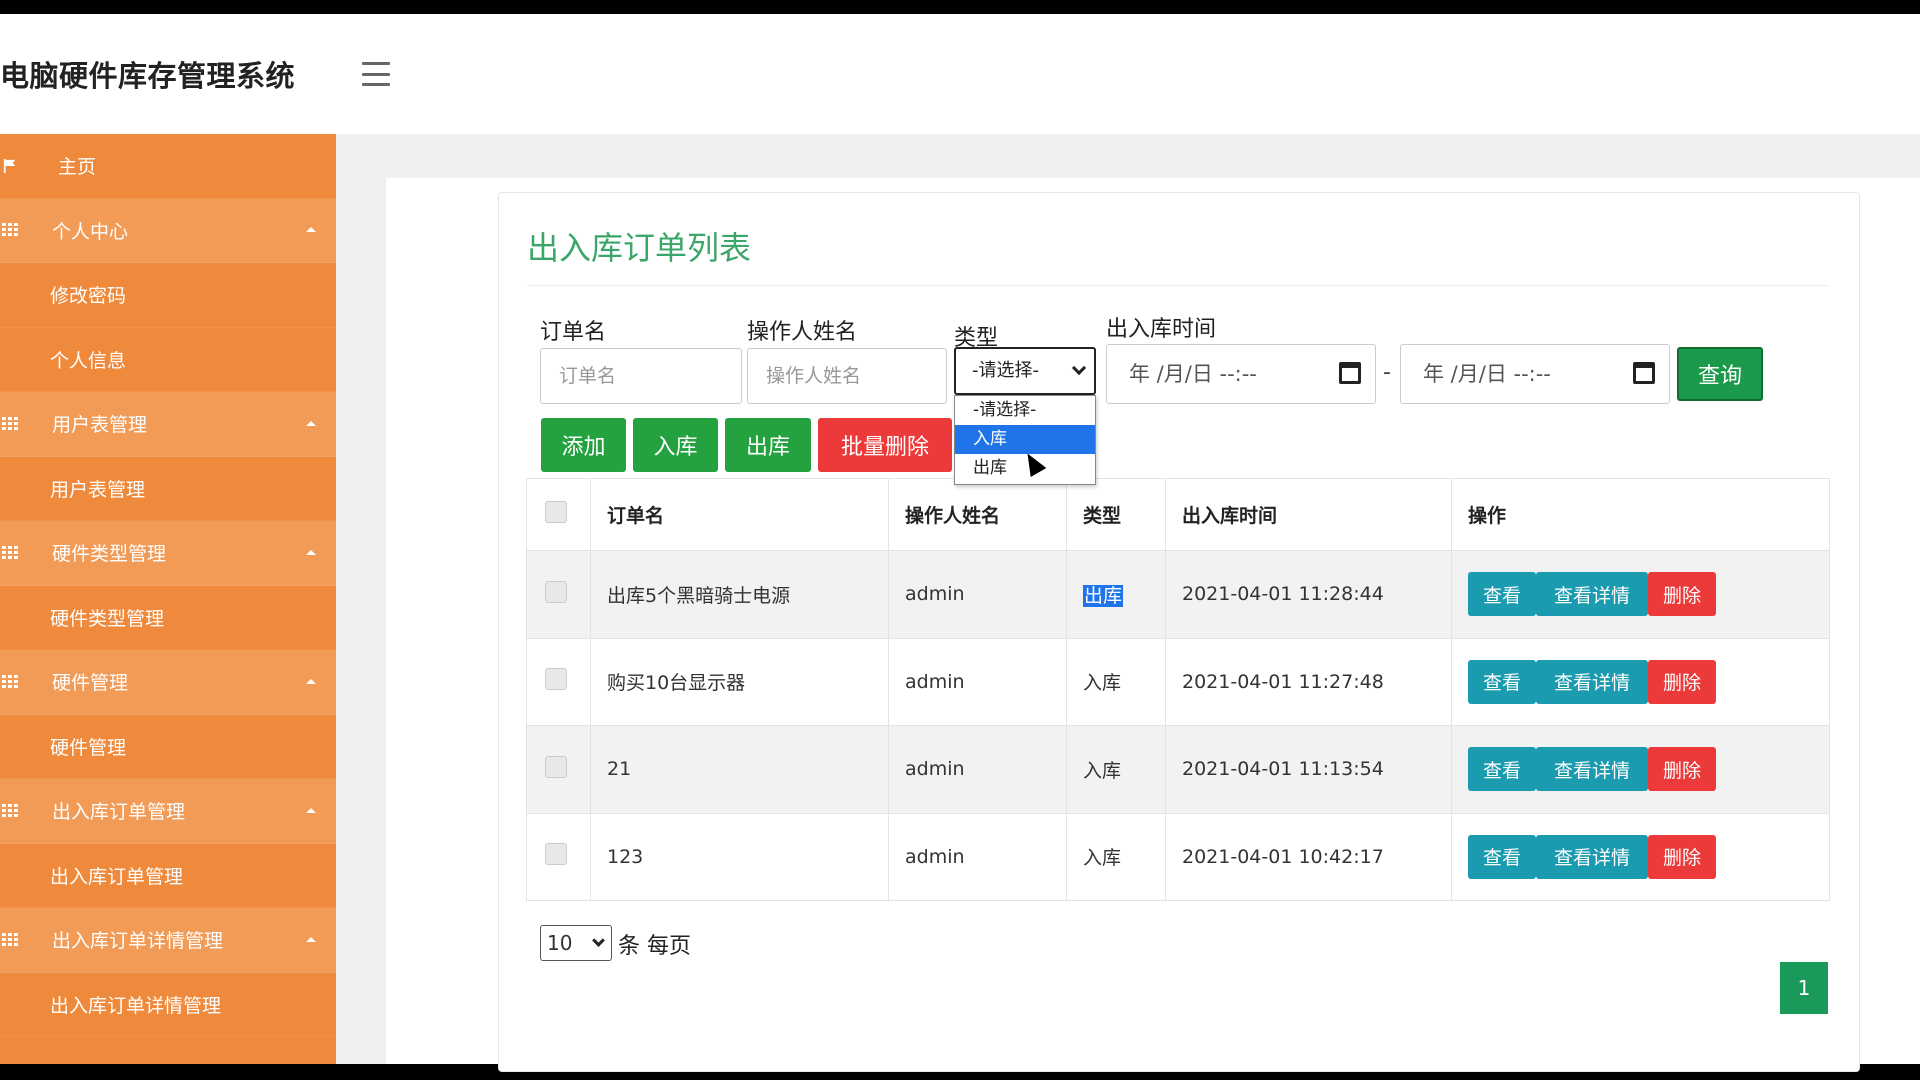  I want to click on sidebar-item-label: 个人信息, so click(88, 360).